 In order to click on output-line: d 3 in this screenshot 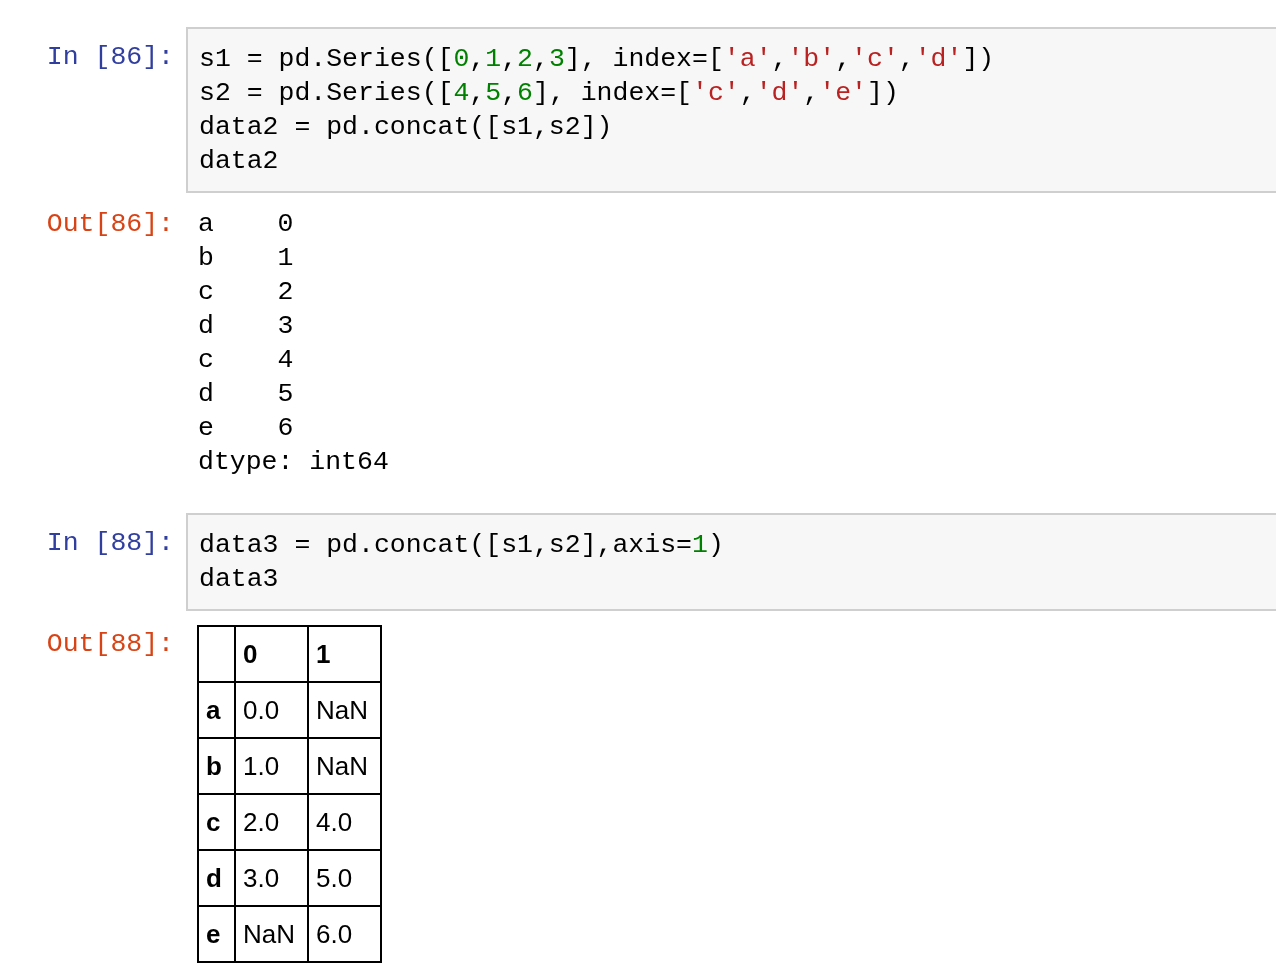, I will do `click(246, 326)`.